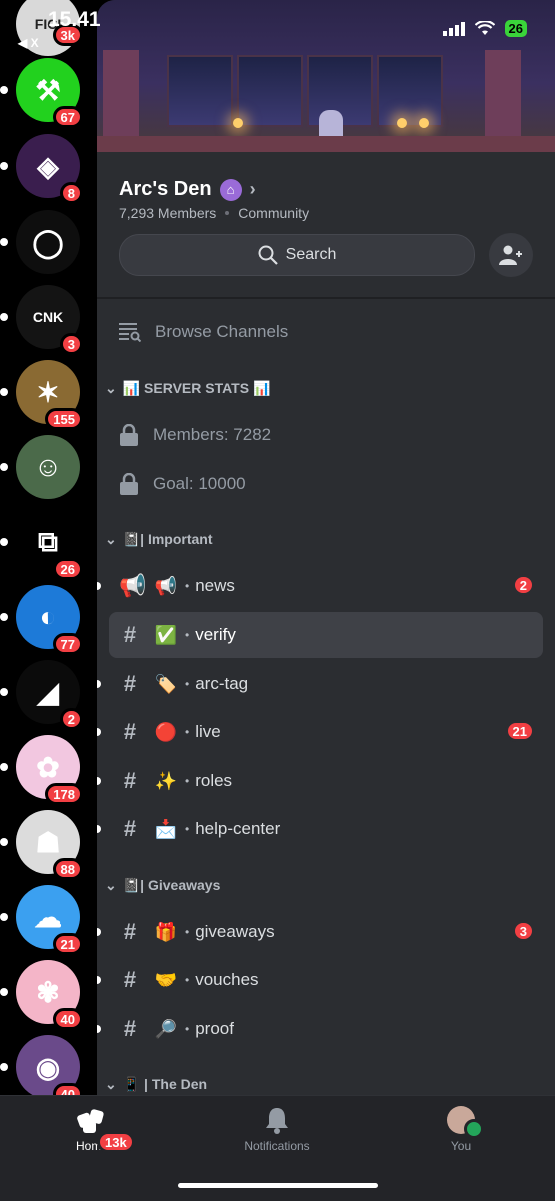 The image size is (555, 1201). Describe the element at coordinates (41, 320) in the screenshot. I see `server-icon: CNK 3` at that location.